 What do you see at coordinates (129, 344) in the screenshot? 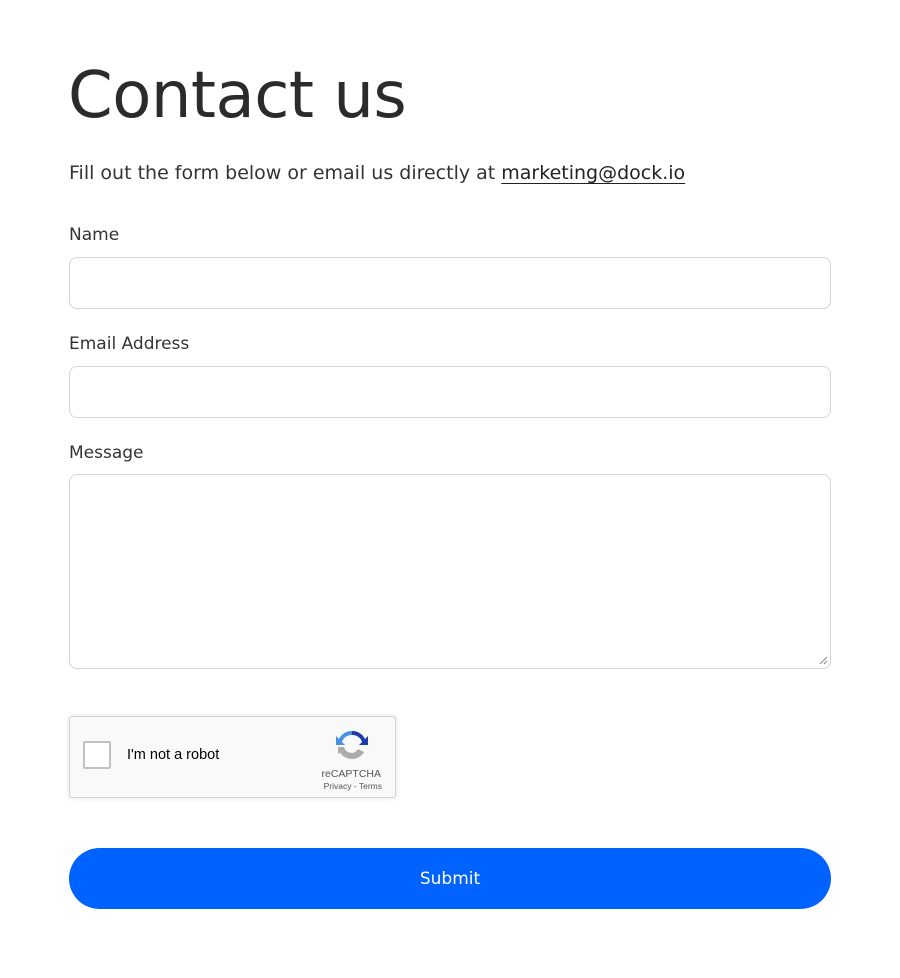
I see `email-label: Email Address` at bounding box center [129, 344].